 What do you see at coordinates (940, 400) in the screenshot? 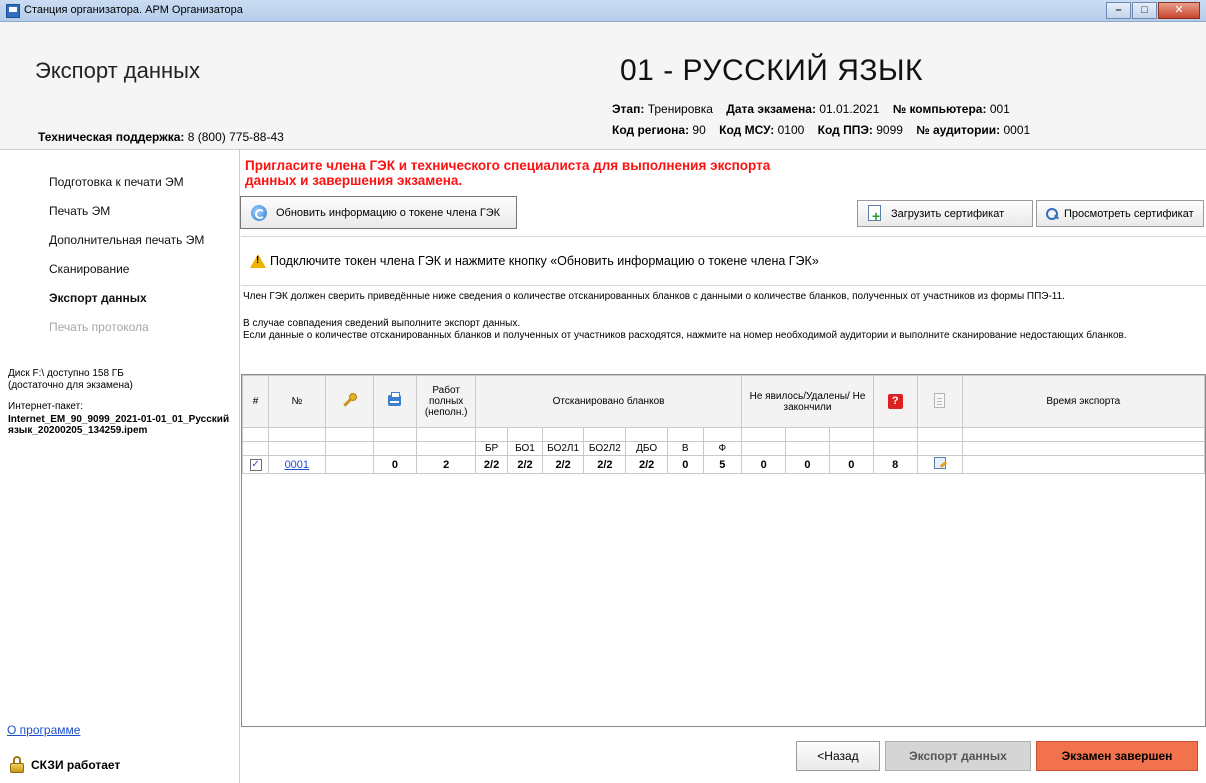
I see `document-icon` at bounding box center [940, 400].